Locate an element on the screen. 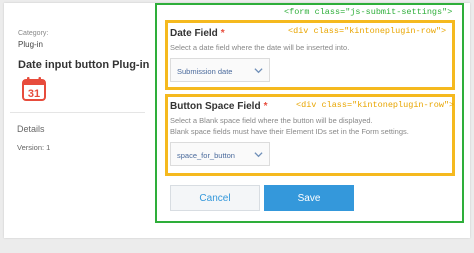 This screenshot has height=253, width=474. space-field-title: Button Space Field * is located at coordinates (218, 106).